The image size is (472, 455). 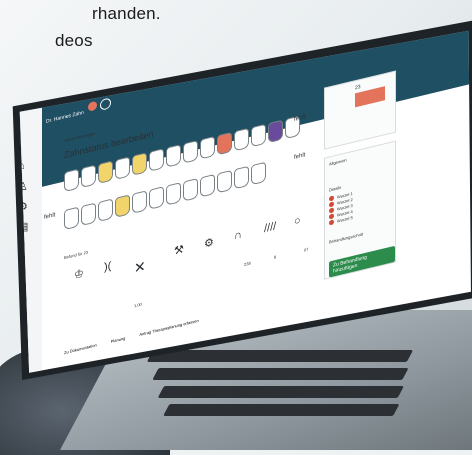 What do you see at coordinates (138, 305) in the screenshot?
I see `value-100: 1.00` at bounding box center [138, 305].